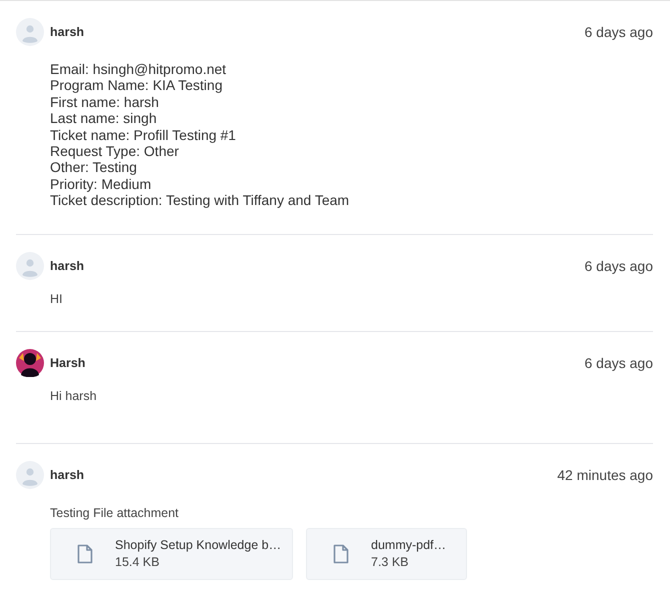 The image size is (670, 594). Describe the element at coordinates (101, 184) in the screenshot. I see `message-line: Priority: Medium` at that location.